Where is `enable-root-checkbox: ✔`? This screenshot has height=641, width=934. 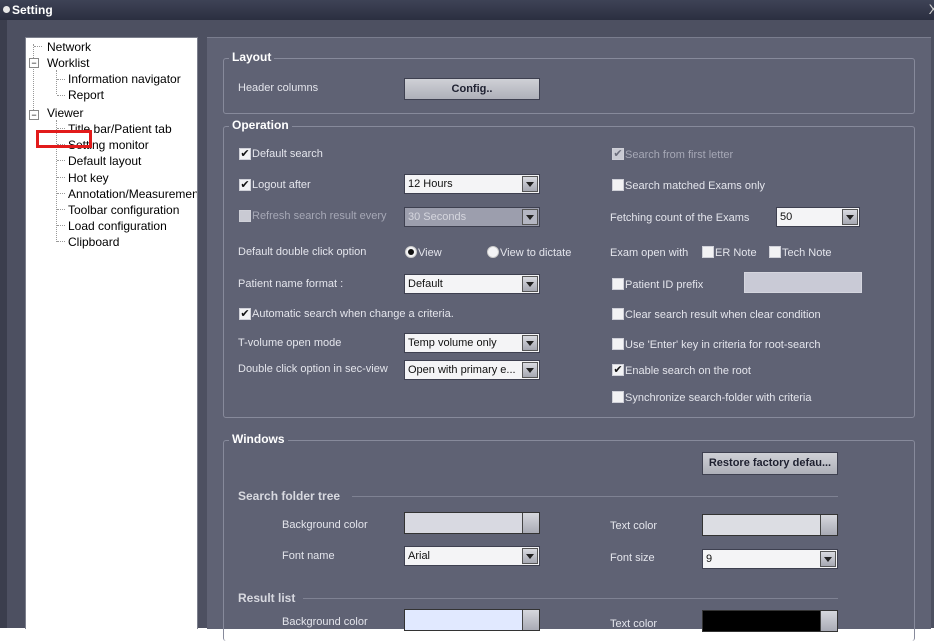
enable-root-checkbox: ✔ is located at coordinates (618, 370).